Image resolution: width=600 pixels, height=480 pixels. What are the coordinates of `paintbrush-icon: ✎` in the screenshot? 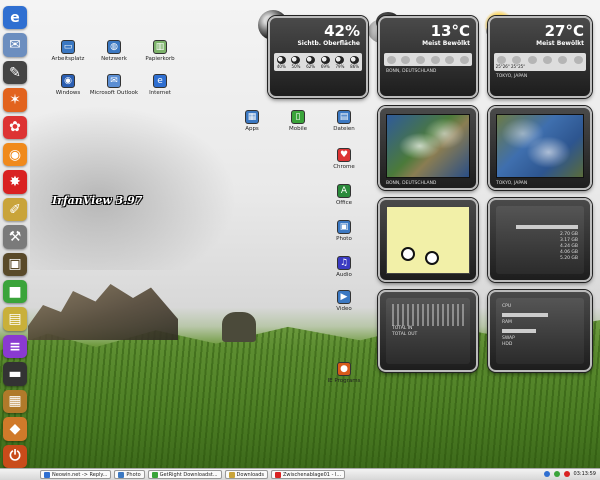 It's located at (15, 72).